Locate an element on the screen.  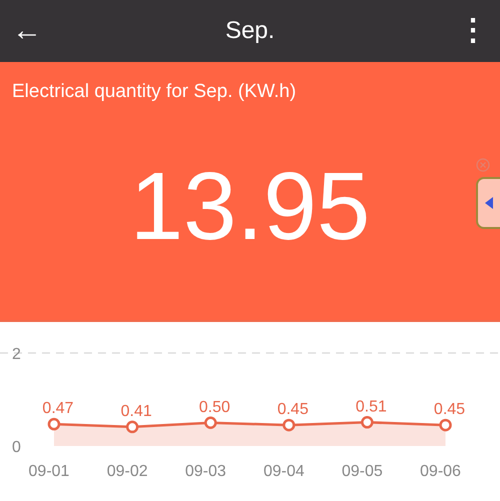
triangle-left-icon is located at coordinates (489, 203).